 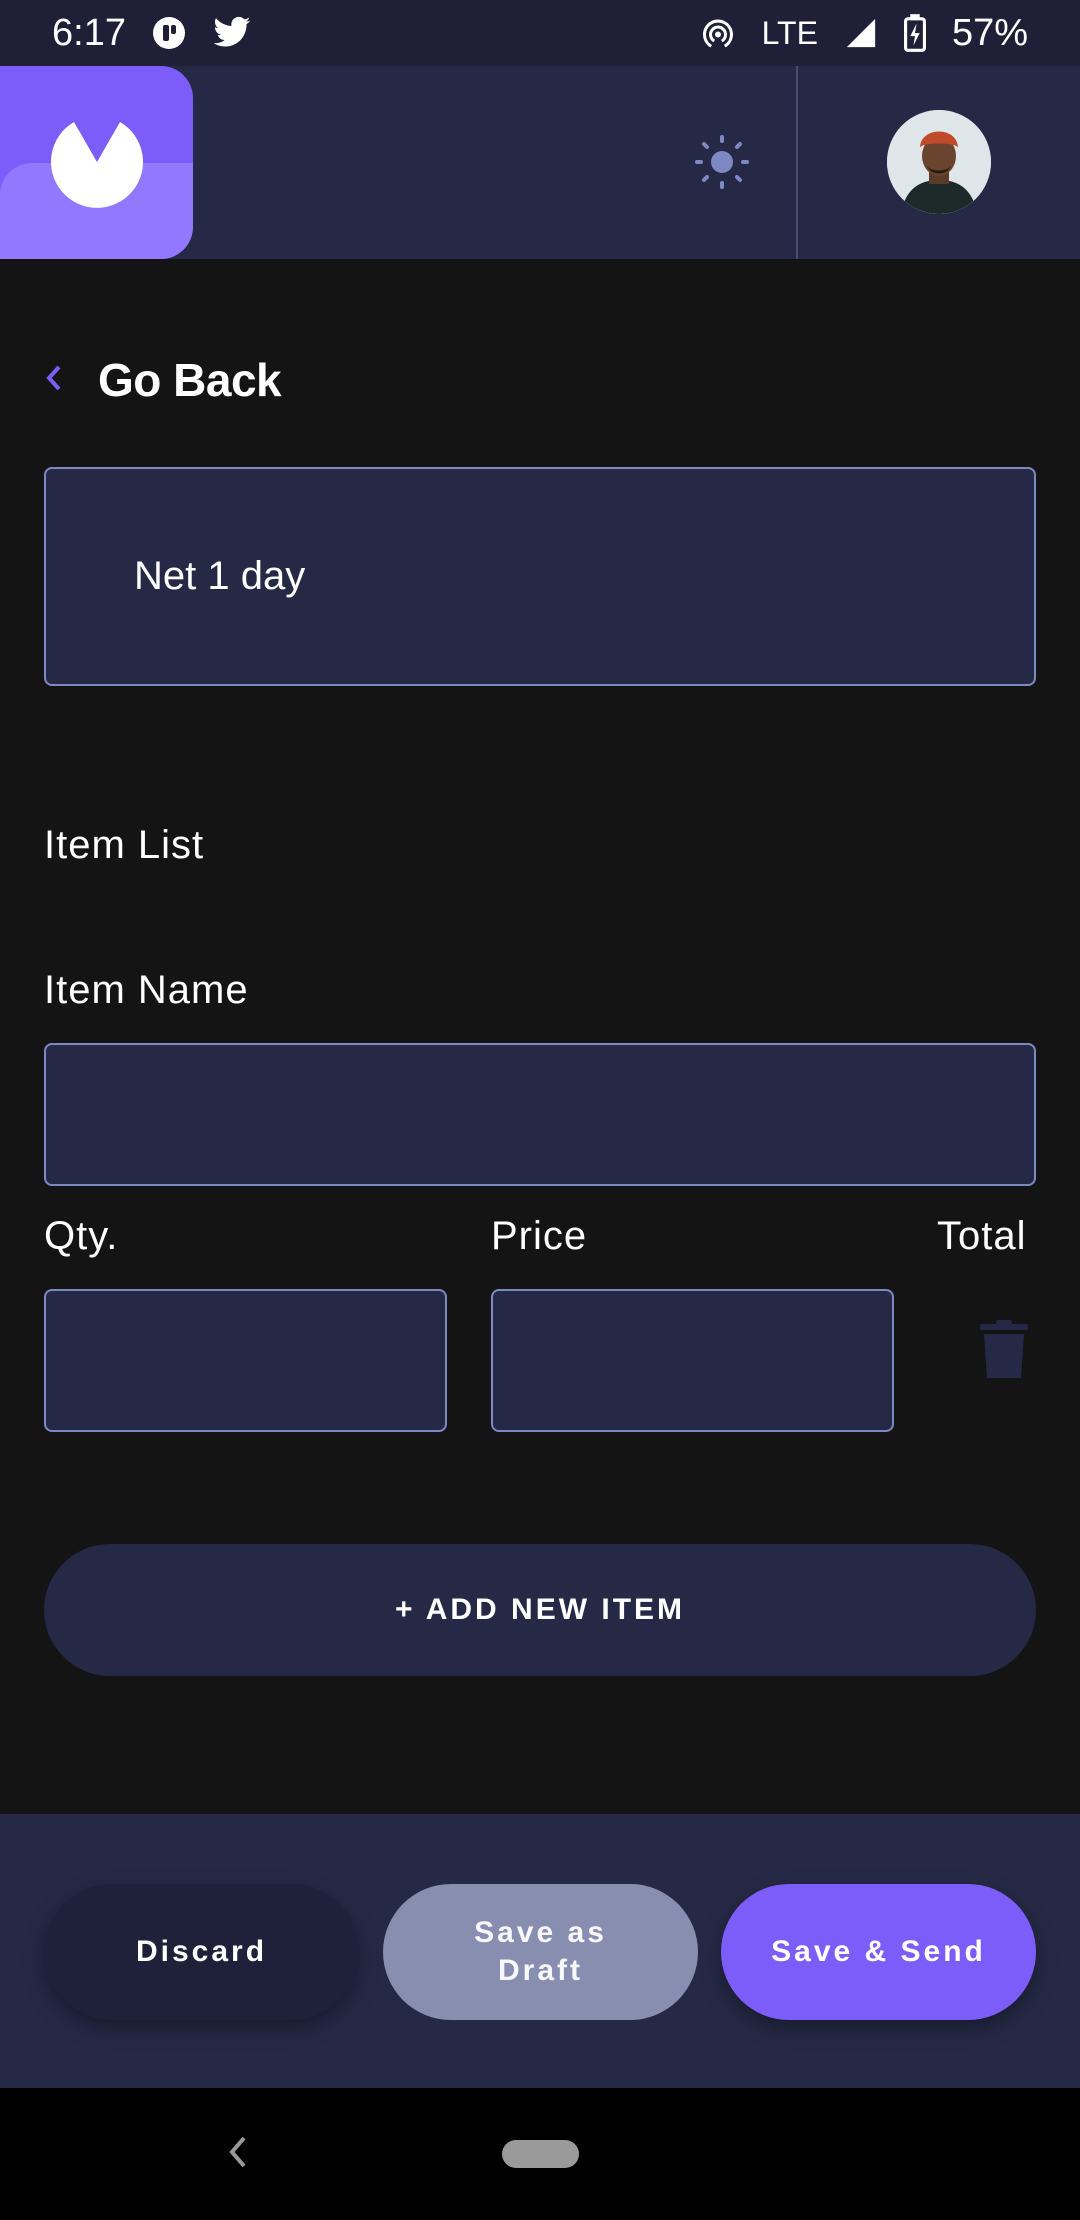 I want to click on action-bar: Discard Save as Draft Save & Send, so click(x=540, y=1951).